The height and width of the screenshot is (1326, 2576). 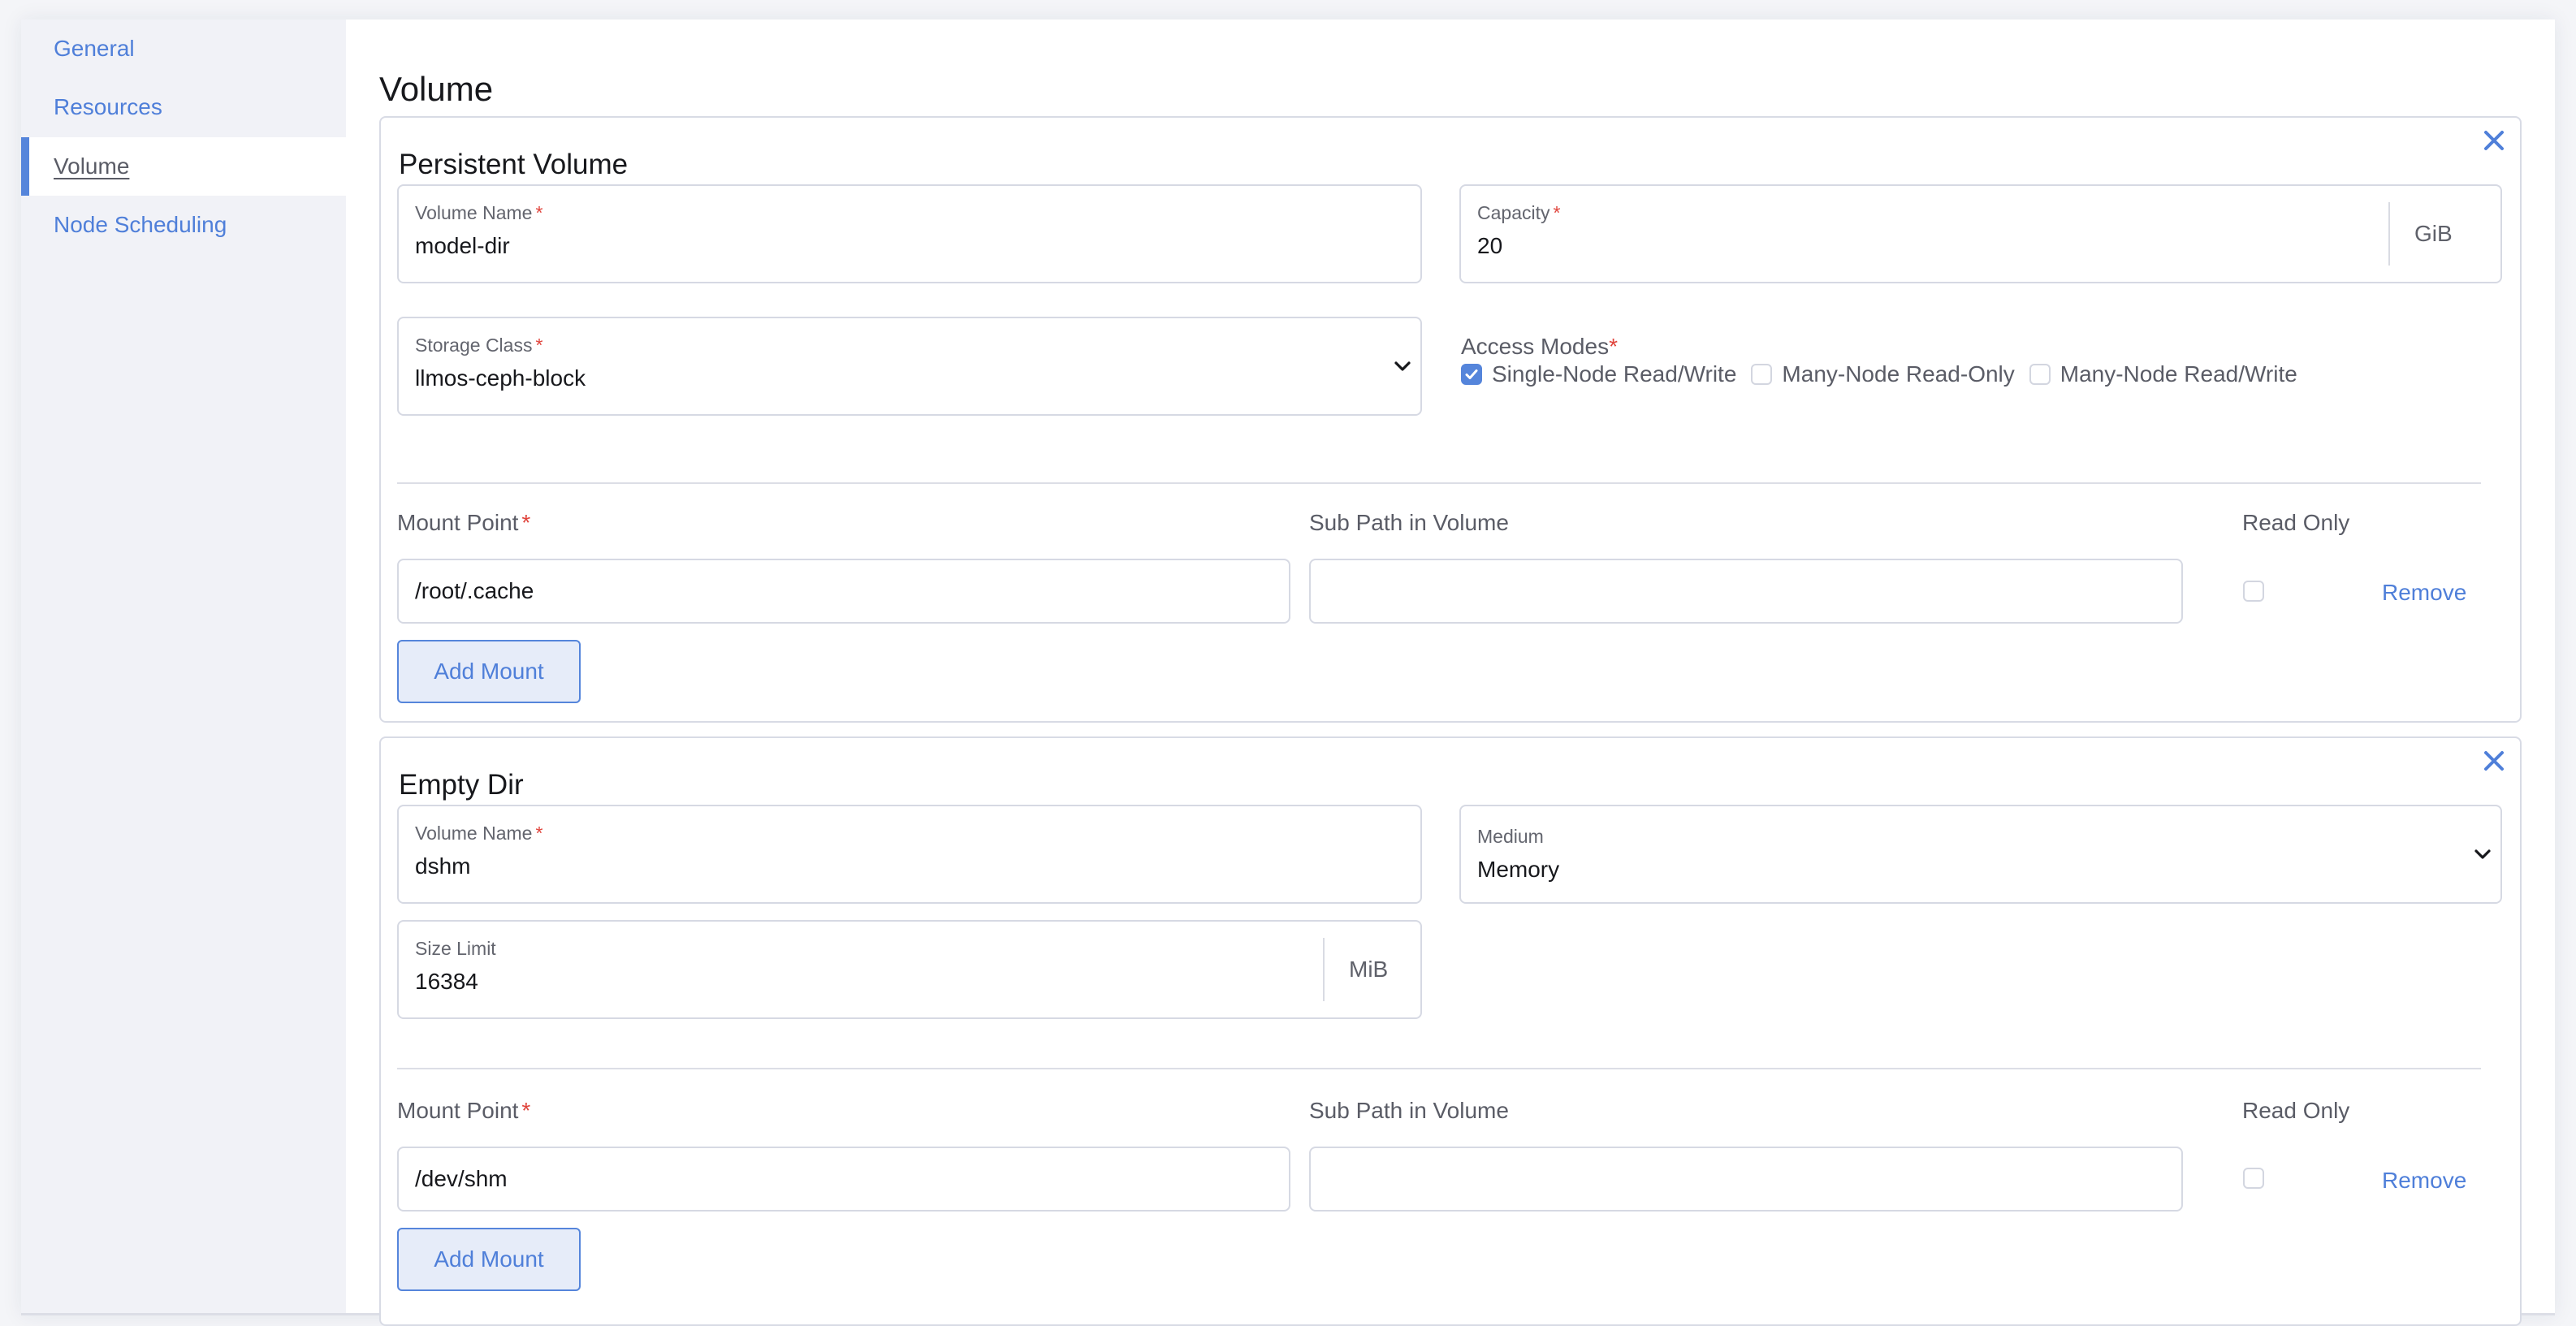 What do you see at coordinates (140, 224) in the screenshot?
I see `sidebar-item-label: Node Scheduling` at bounding box center [140, 224].